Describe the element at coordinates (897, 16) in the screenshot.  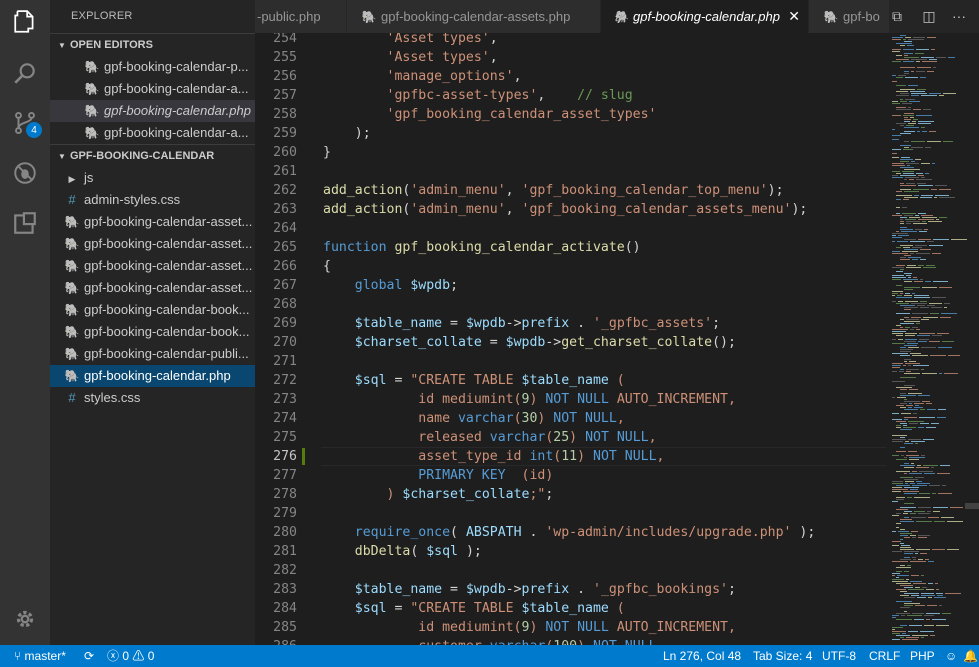
I see `open-changes-icon: ⧉` at that location.